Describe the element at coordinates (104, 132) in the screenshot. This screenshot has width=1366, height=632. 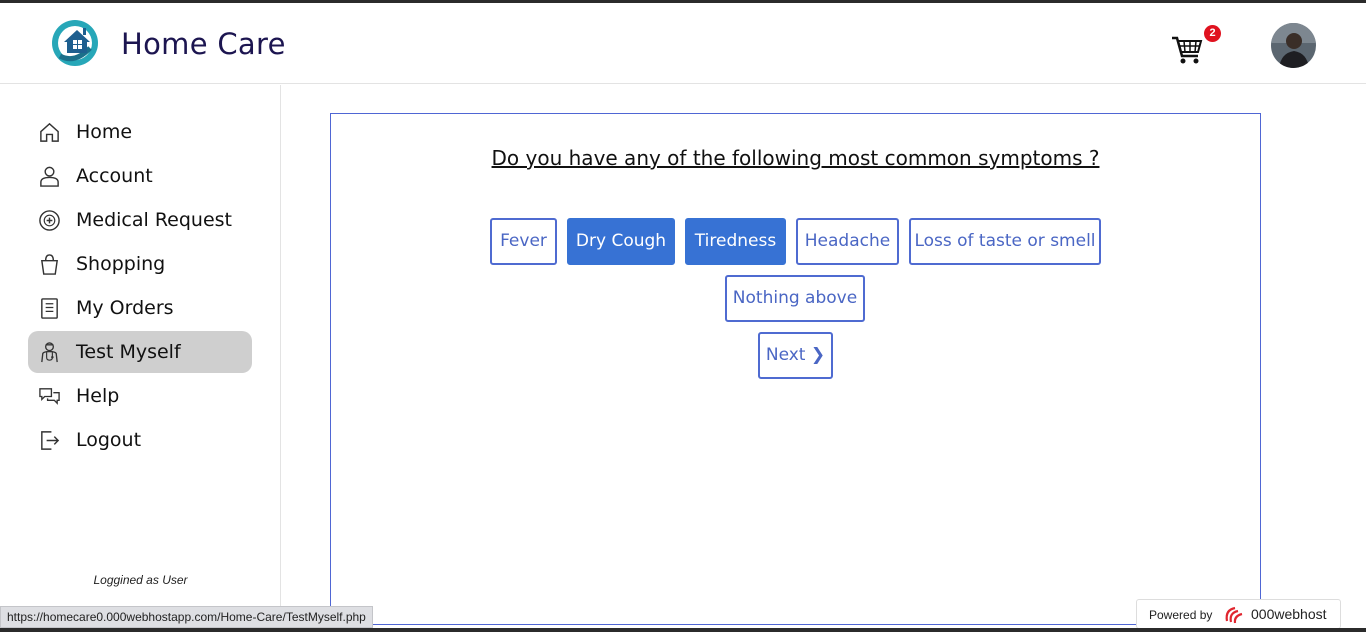
I see `sidebar-item-label: Home` at that location.